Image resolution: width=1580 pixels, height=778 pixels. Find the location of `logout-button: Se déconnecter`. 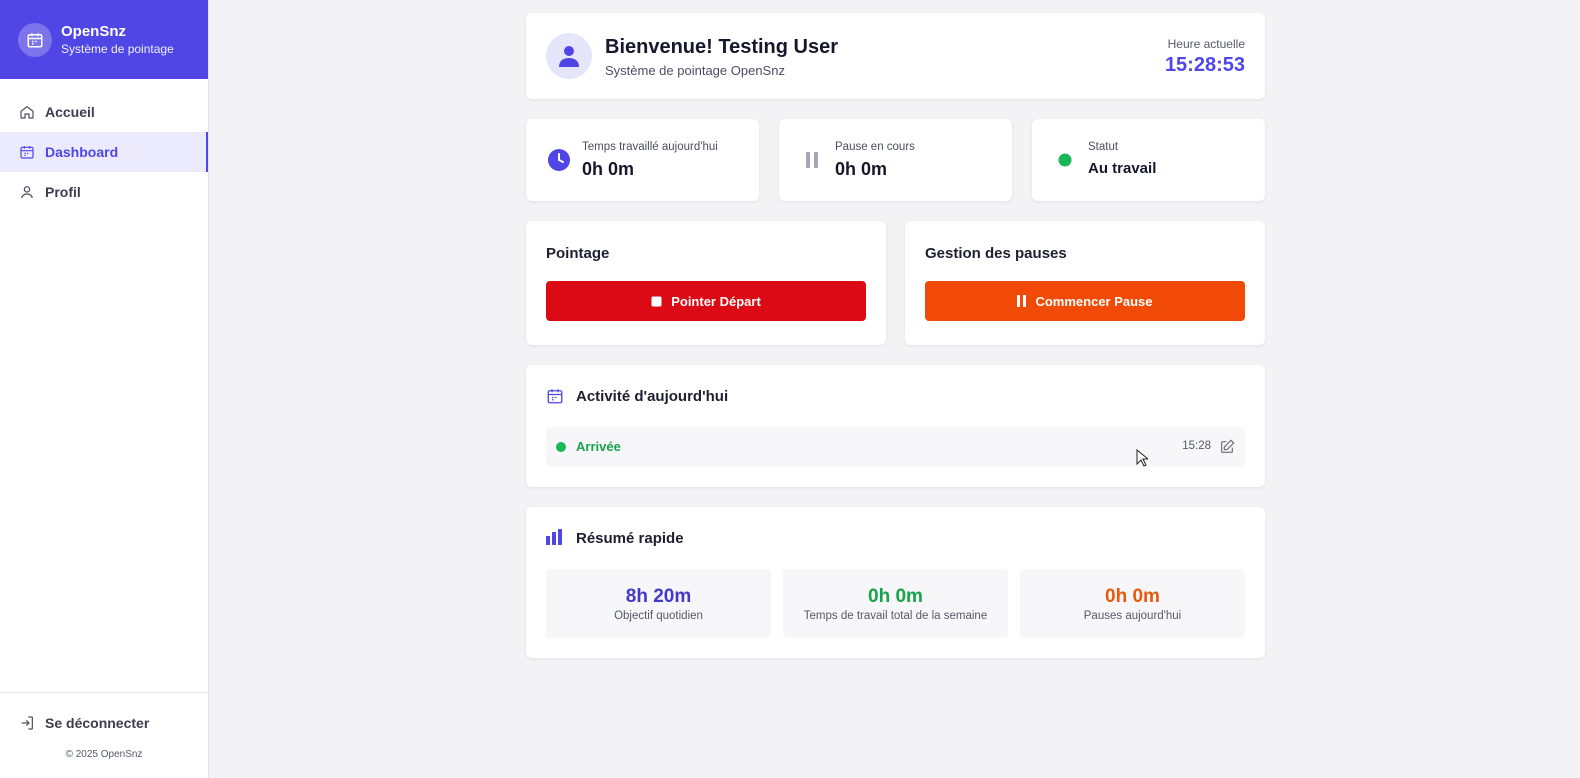

logout-button: Se déconnecter is located at coordinates (104, 723).